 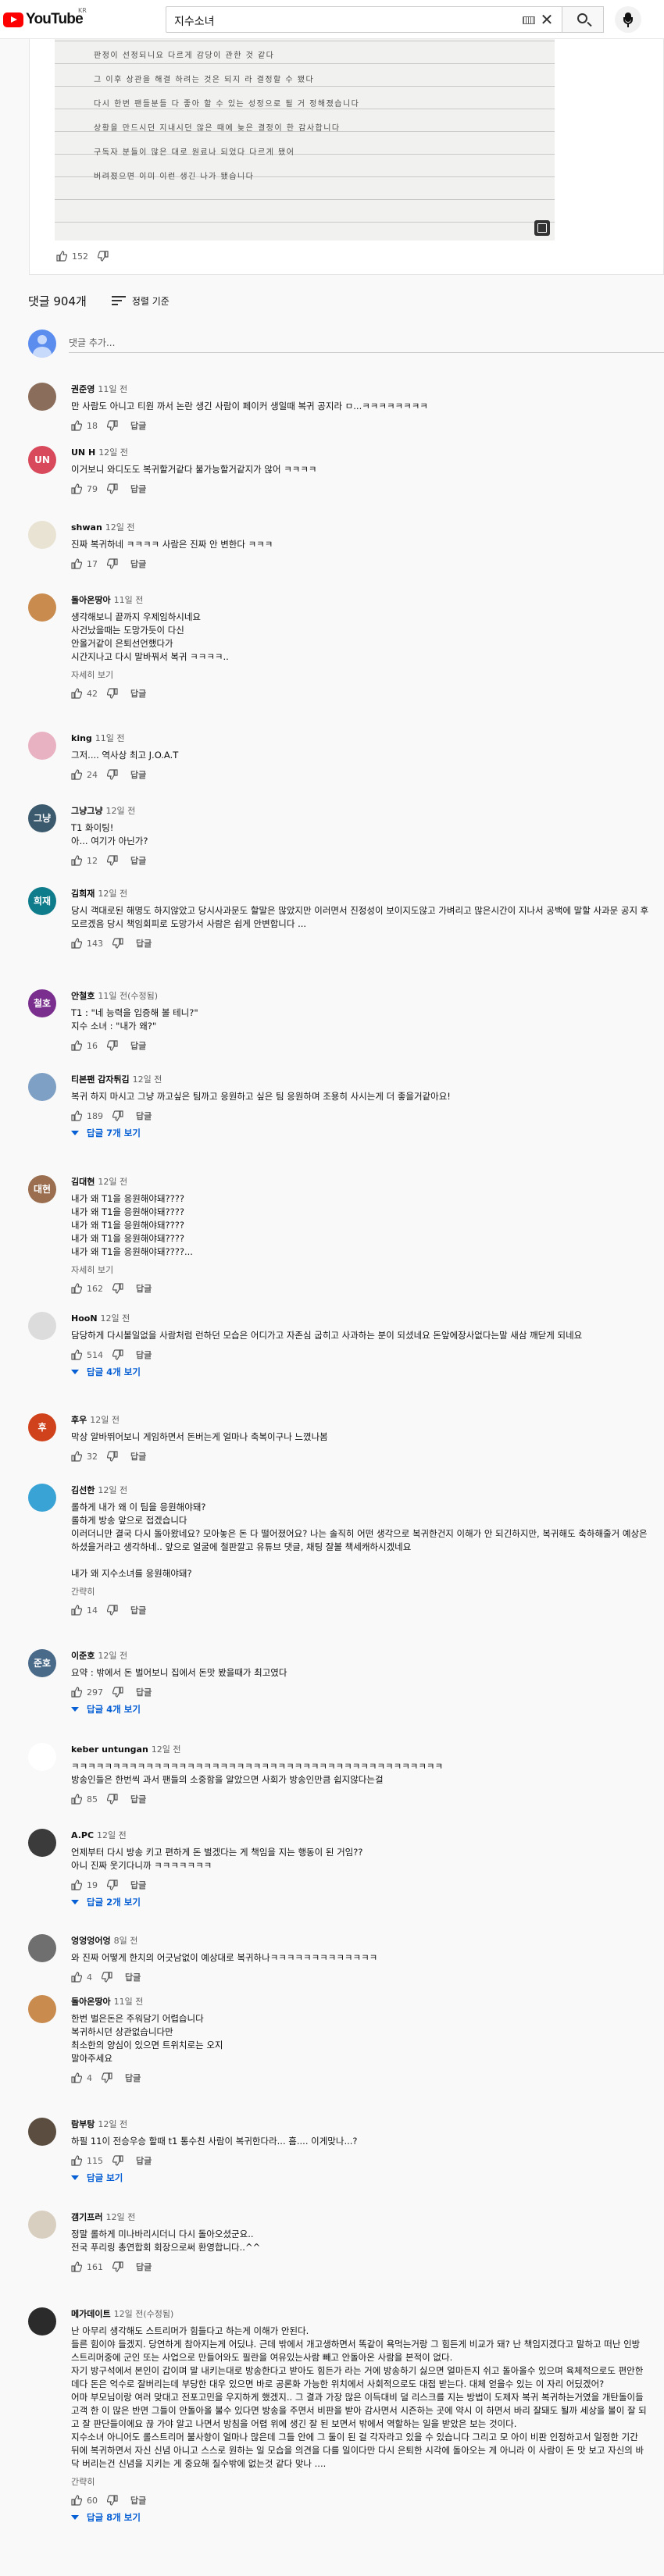 What do you see at coordinates (42, 1003) in the screenshot?
I see `avatar: 철호` at bounding box center [42, 1003].